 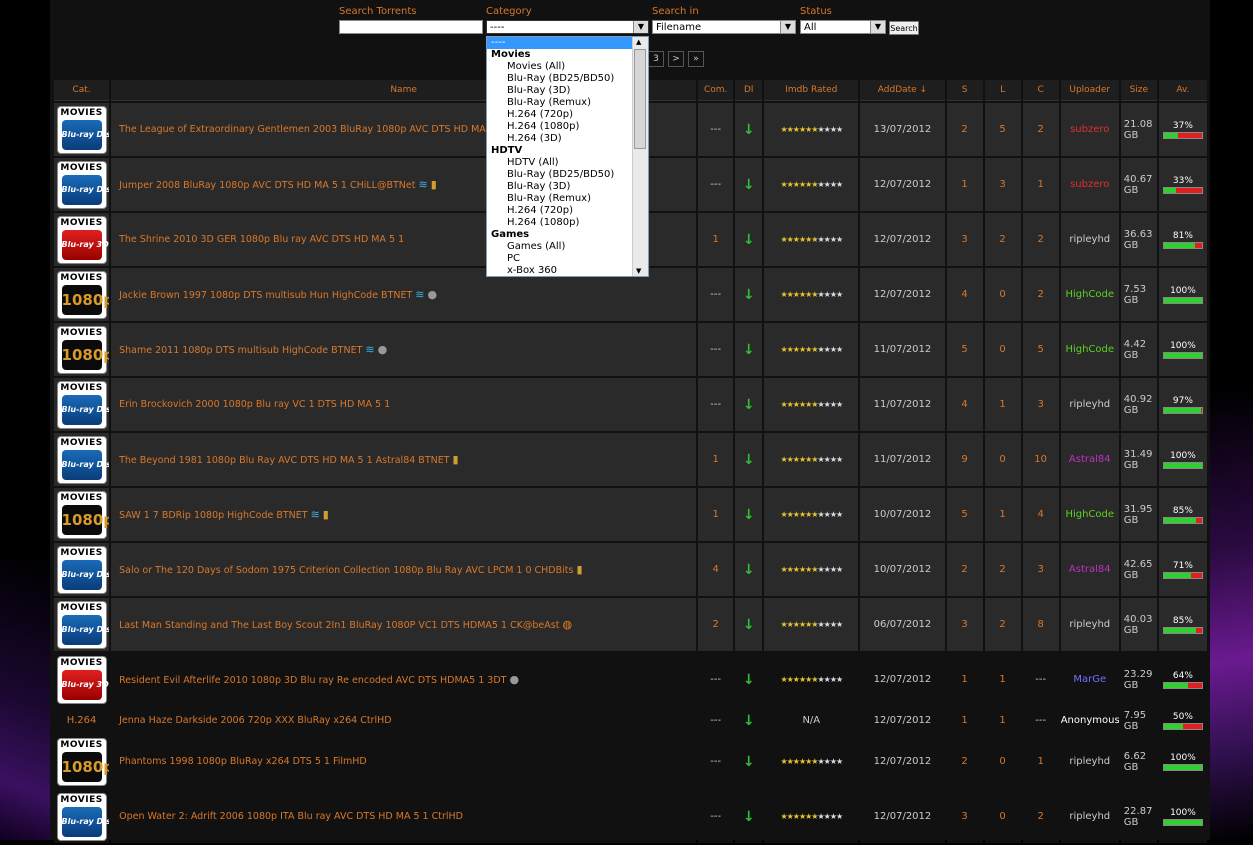 I want to click on dropdown-option: PC, so click(x=560, y=259).